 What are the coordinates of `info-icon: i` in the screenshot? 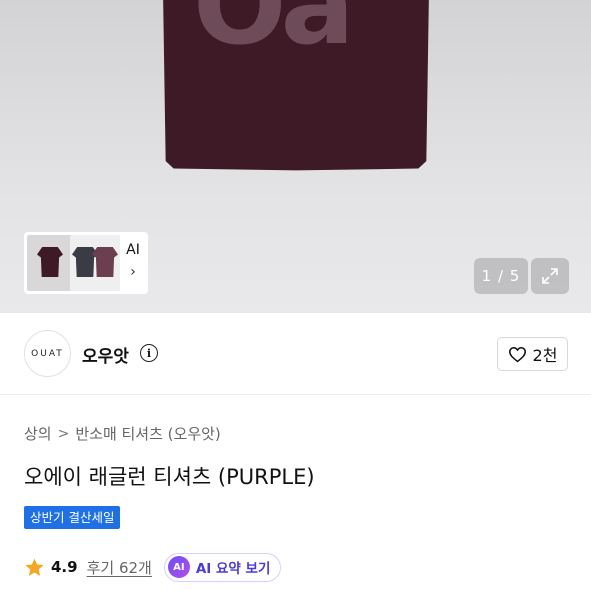 It's located at (149, 353).